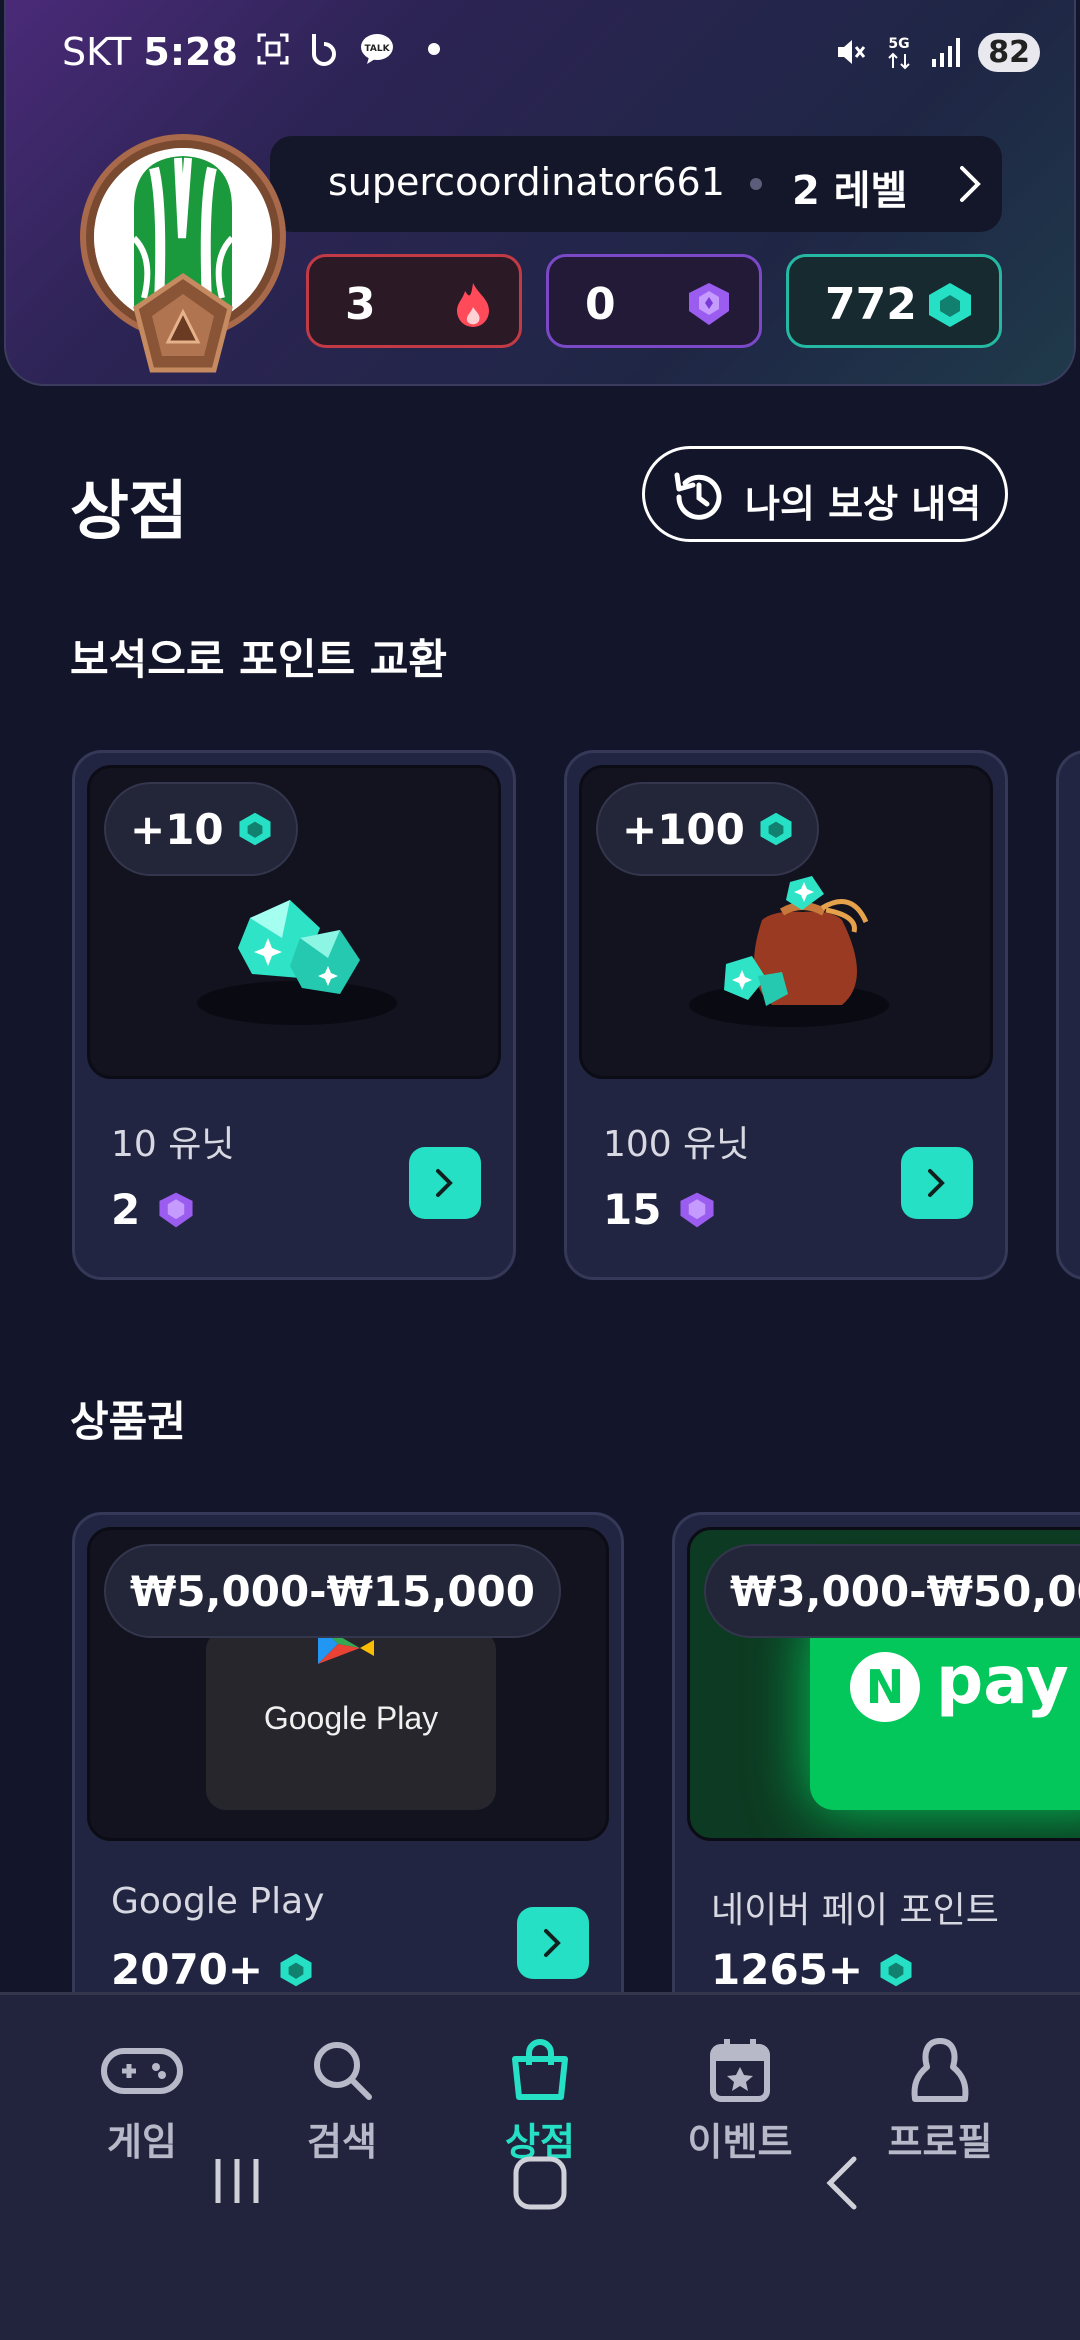  Describe the element at coordinates (850, 191) in the screenshot. I see `level-label: 2 레벨` at that location.